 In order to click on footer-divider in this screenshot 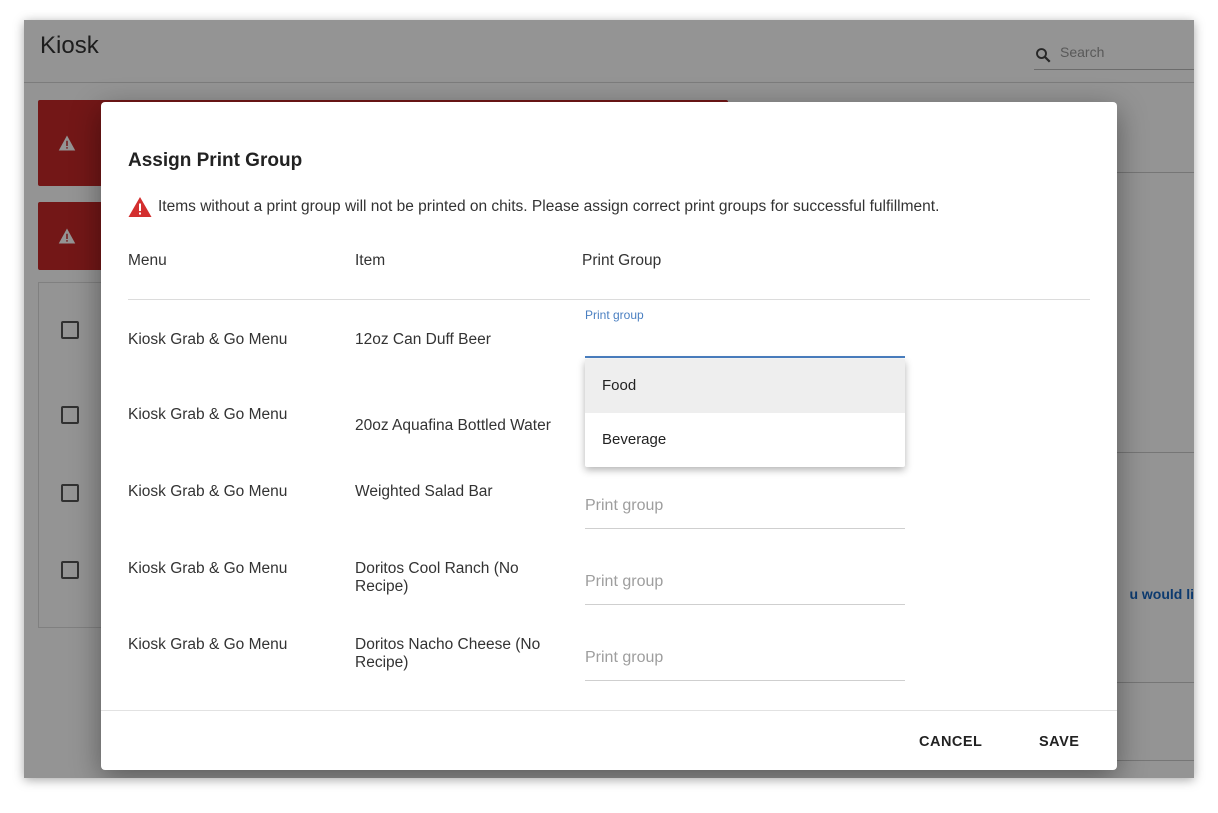, I will do `click(609, 710)`.